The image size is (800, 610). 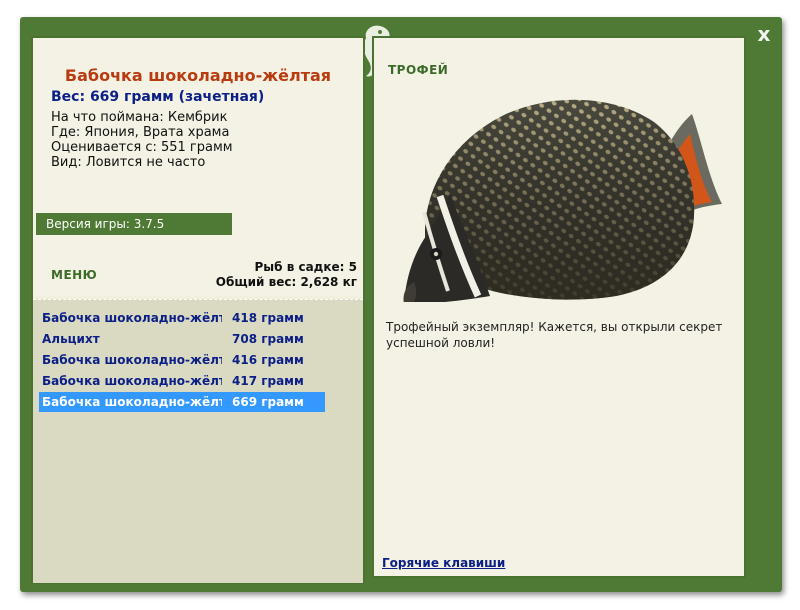 I want to click on rarity-info: Вид: Ловится не часто, so click(x=128, y=162).